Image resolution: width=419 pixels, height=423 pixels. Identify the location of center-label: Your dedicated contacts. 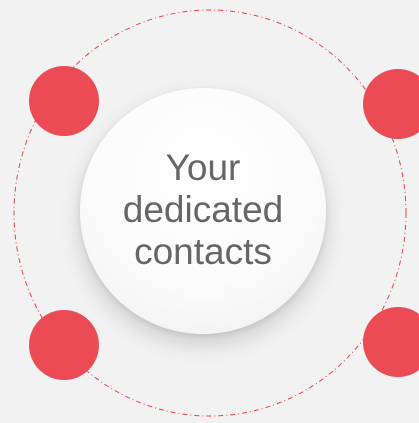
(203, 209).